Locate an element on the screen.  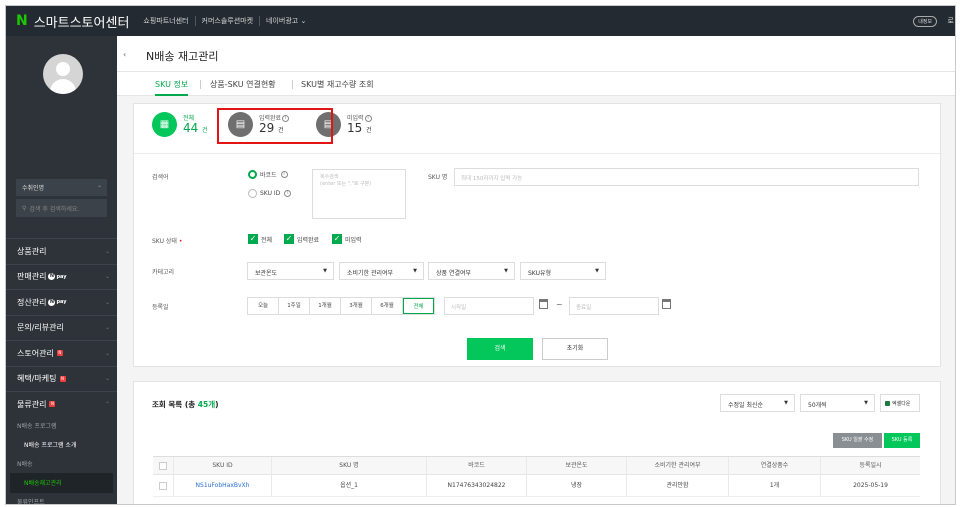
column-header: 보관온도 is located at coordinates (576, 465).